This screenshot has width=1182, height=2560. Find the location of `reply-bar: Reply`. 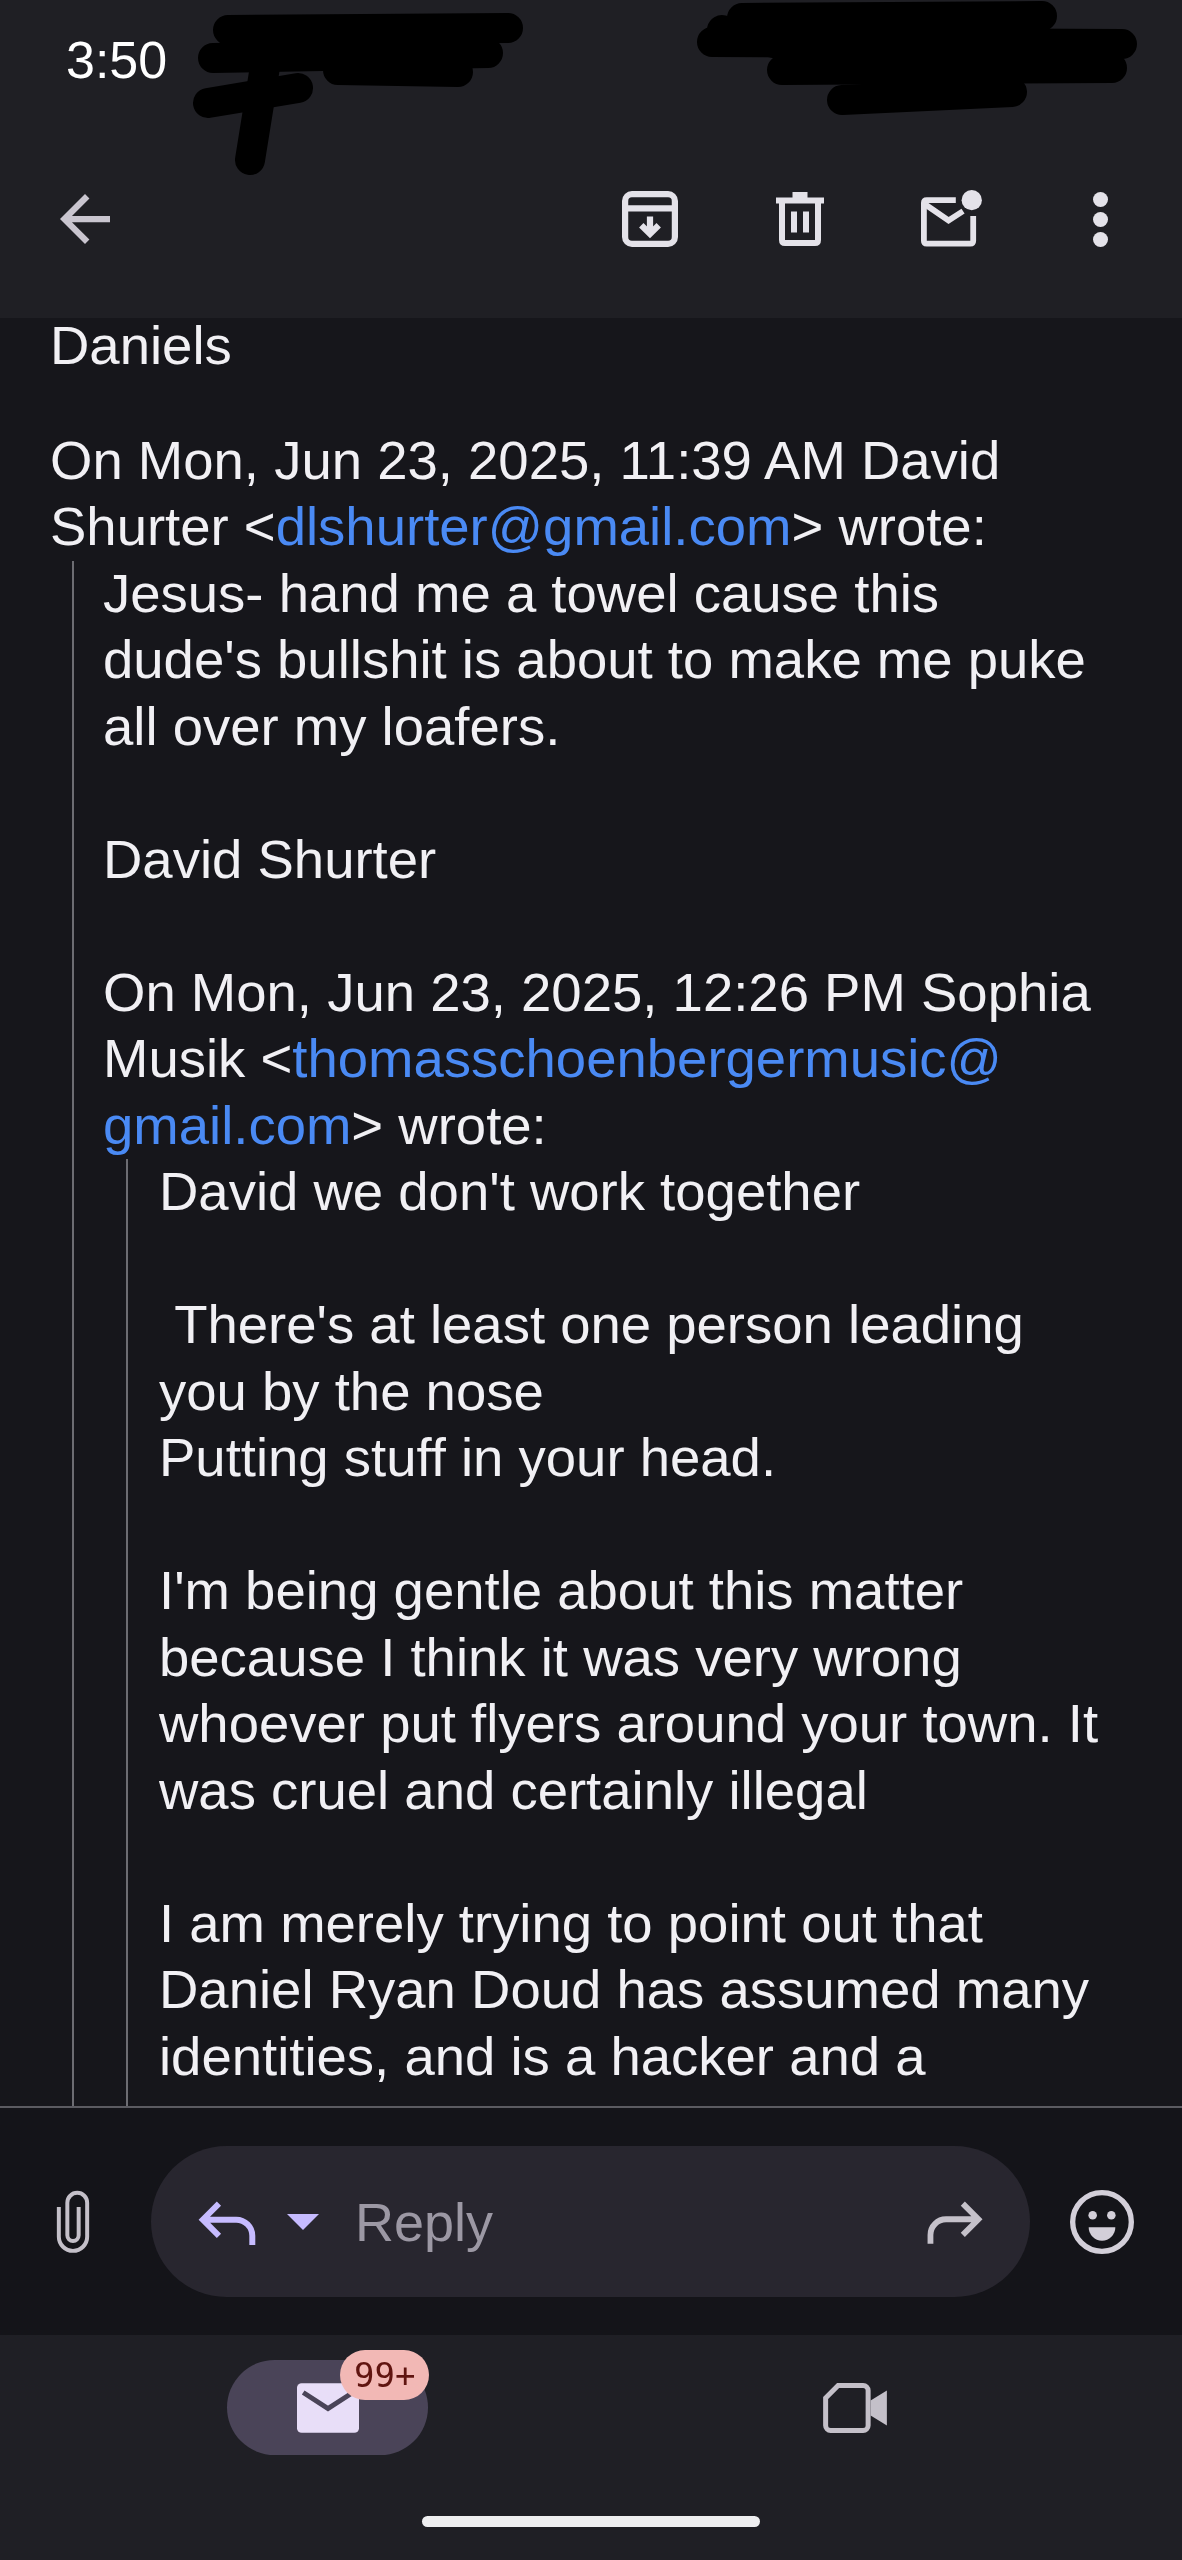

reply-bar: Reply is located at coordinates (590, 2221).